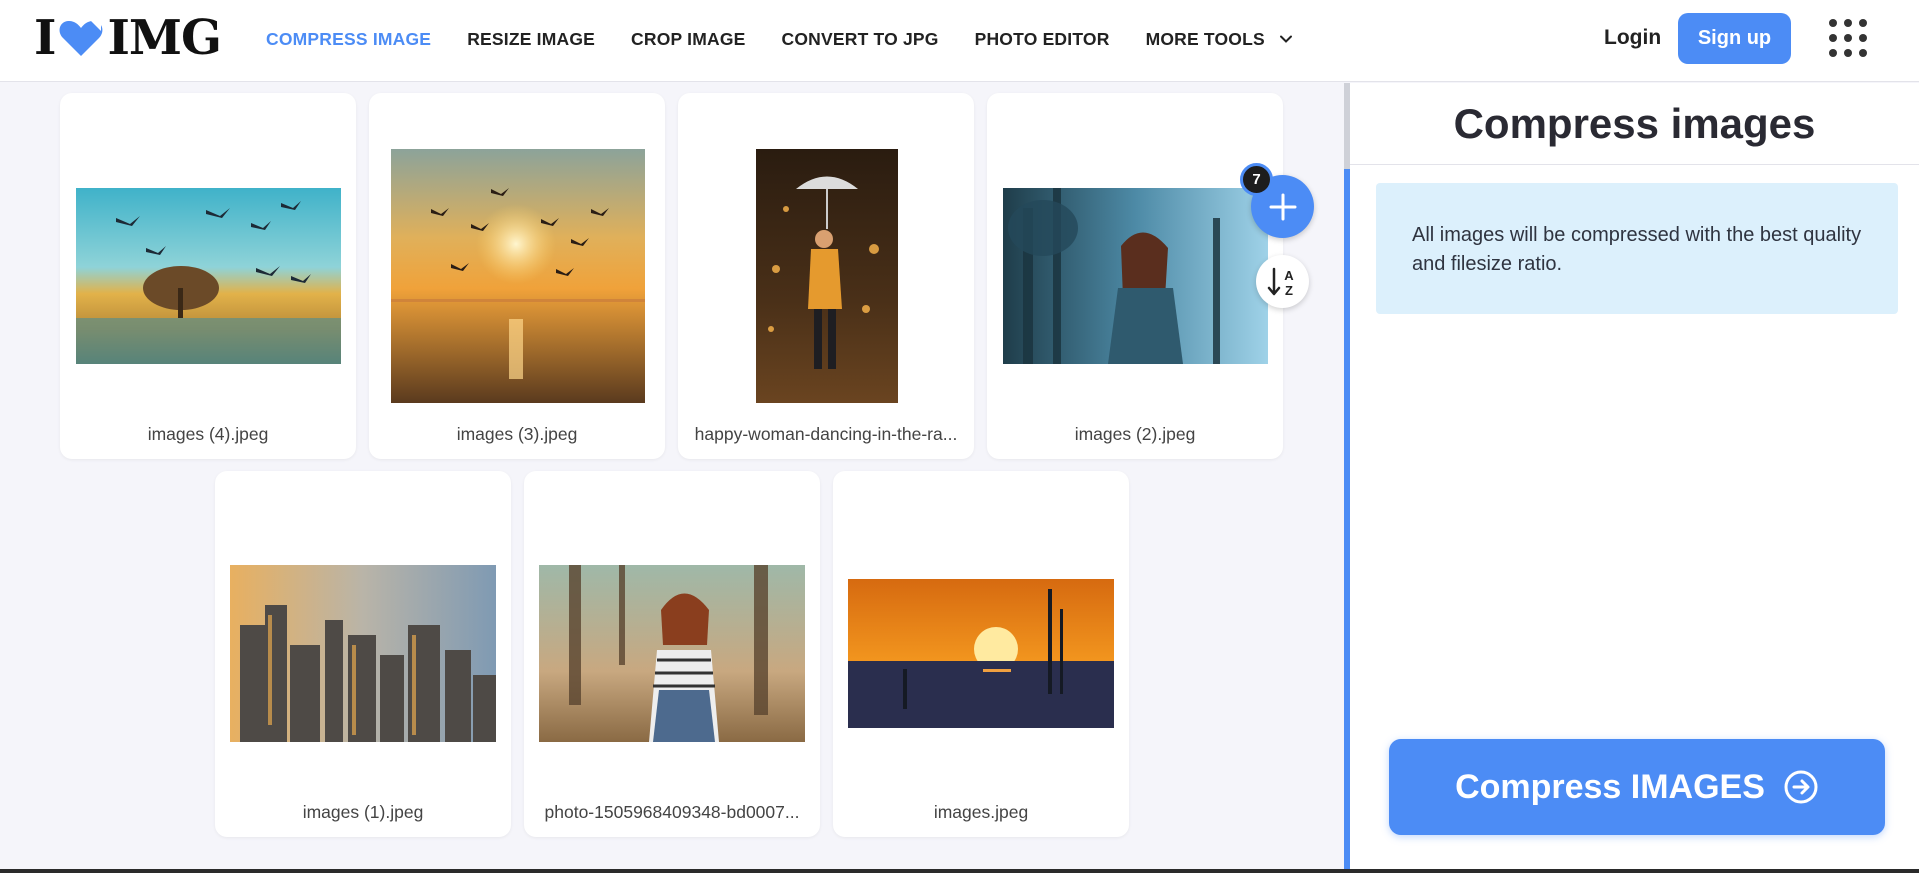 The height and width of the screenshot is (873, 1919). I want to click on sidebar-title: Compress images, so click(1634, 124).